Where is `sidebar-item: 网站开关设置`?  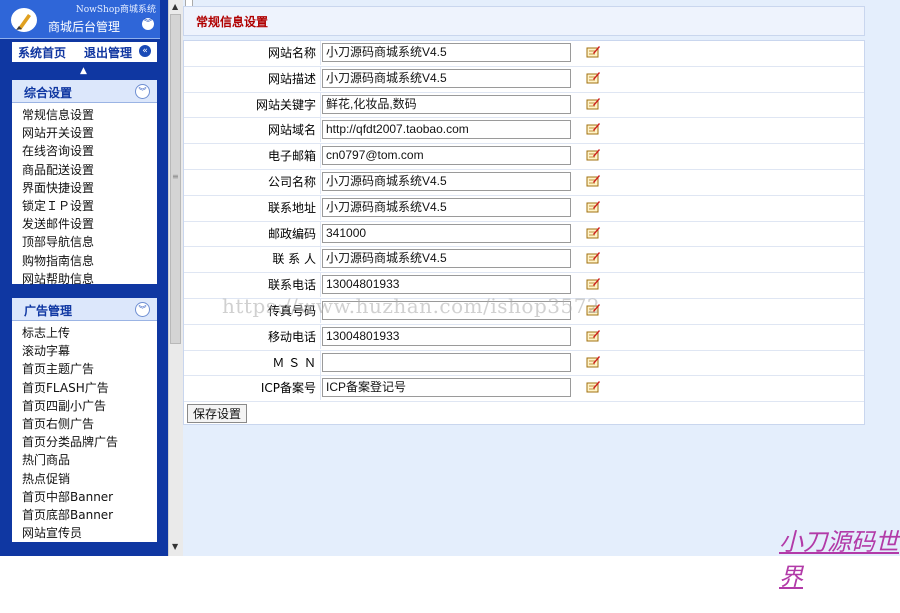 sidebar-item: 网站开关设置 is located at coordinates (84, 133).